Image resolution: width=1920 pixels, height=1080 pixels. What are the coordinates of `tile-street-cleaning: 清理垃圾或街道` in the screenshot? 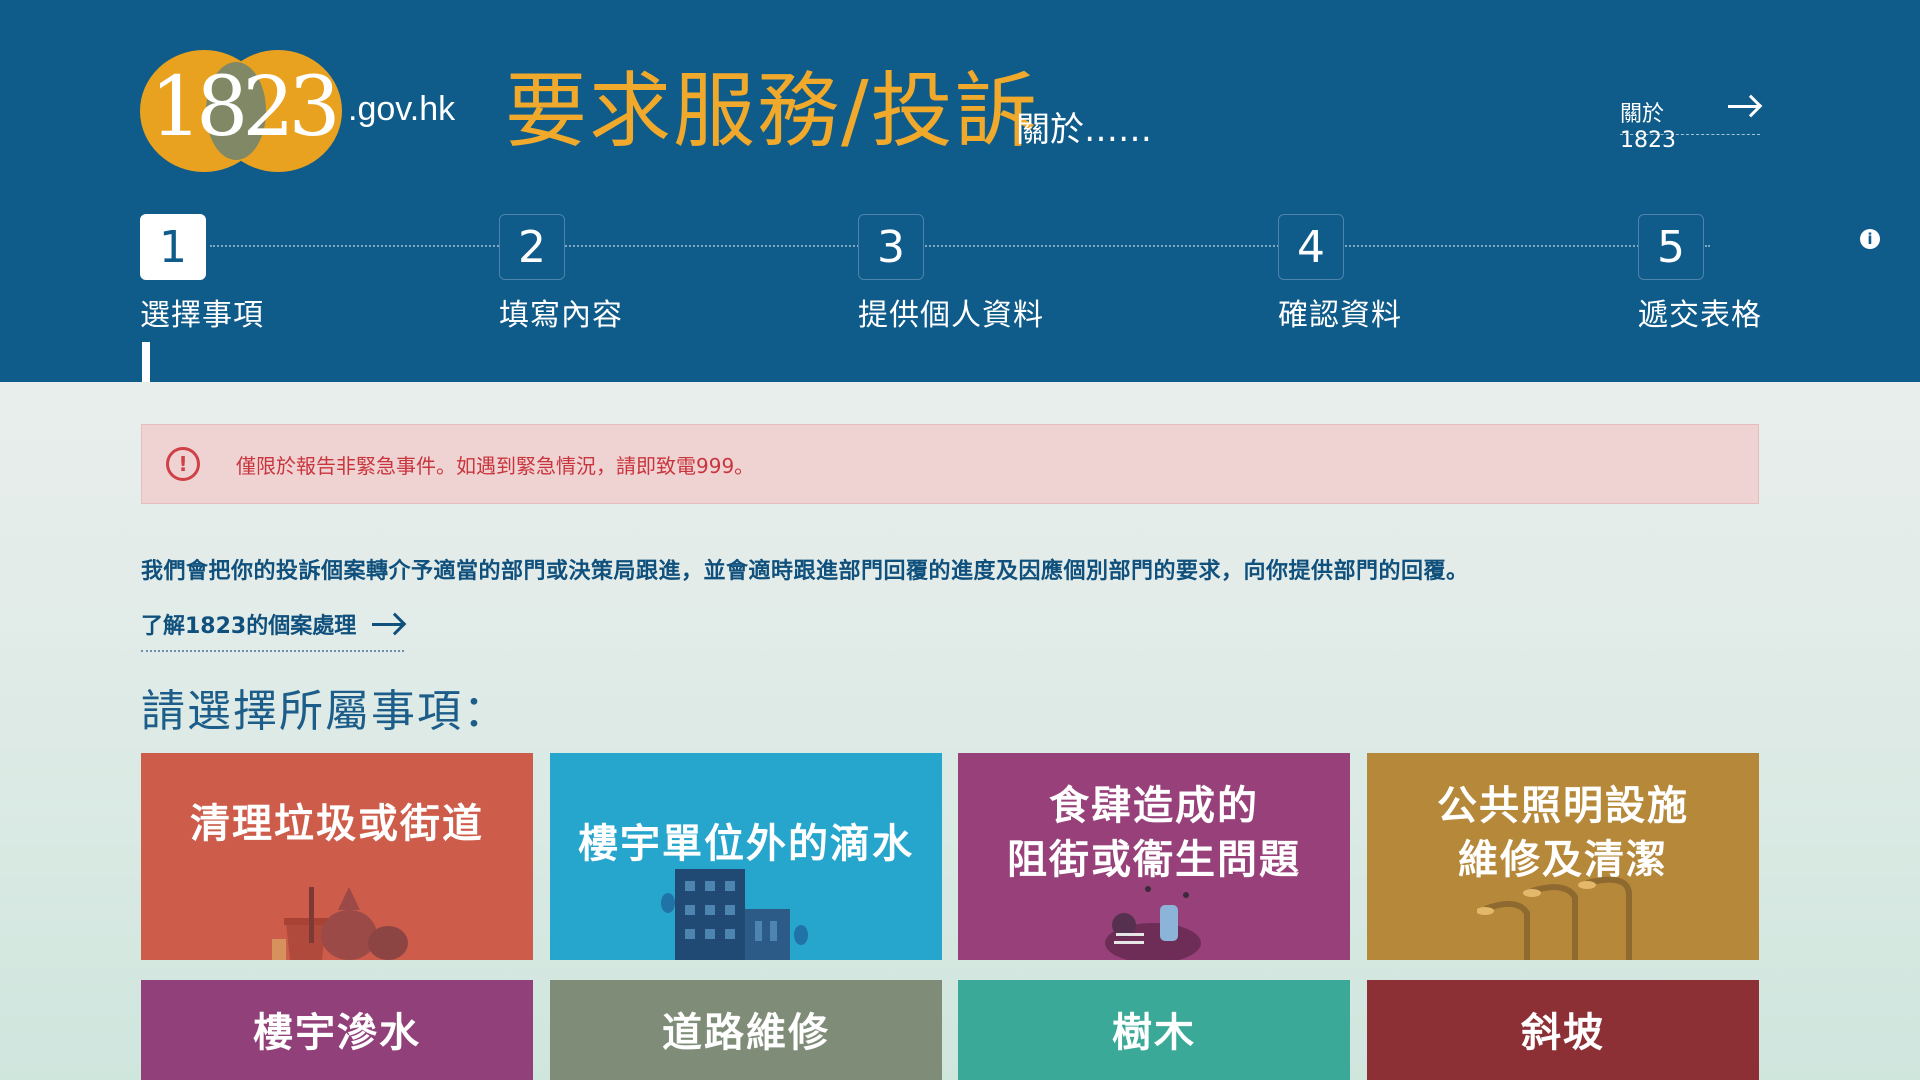 It's located at (337, 856).